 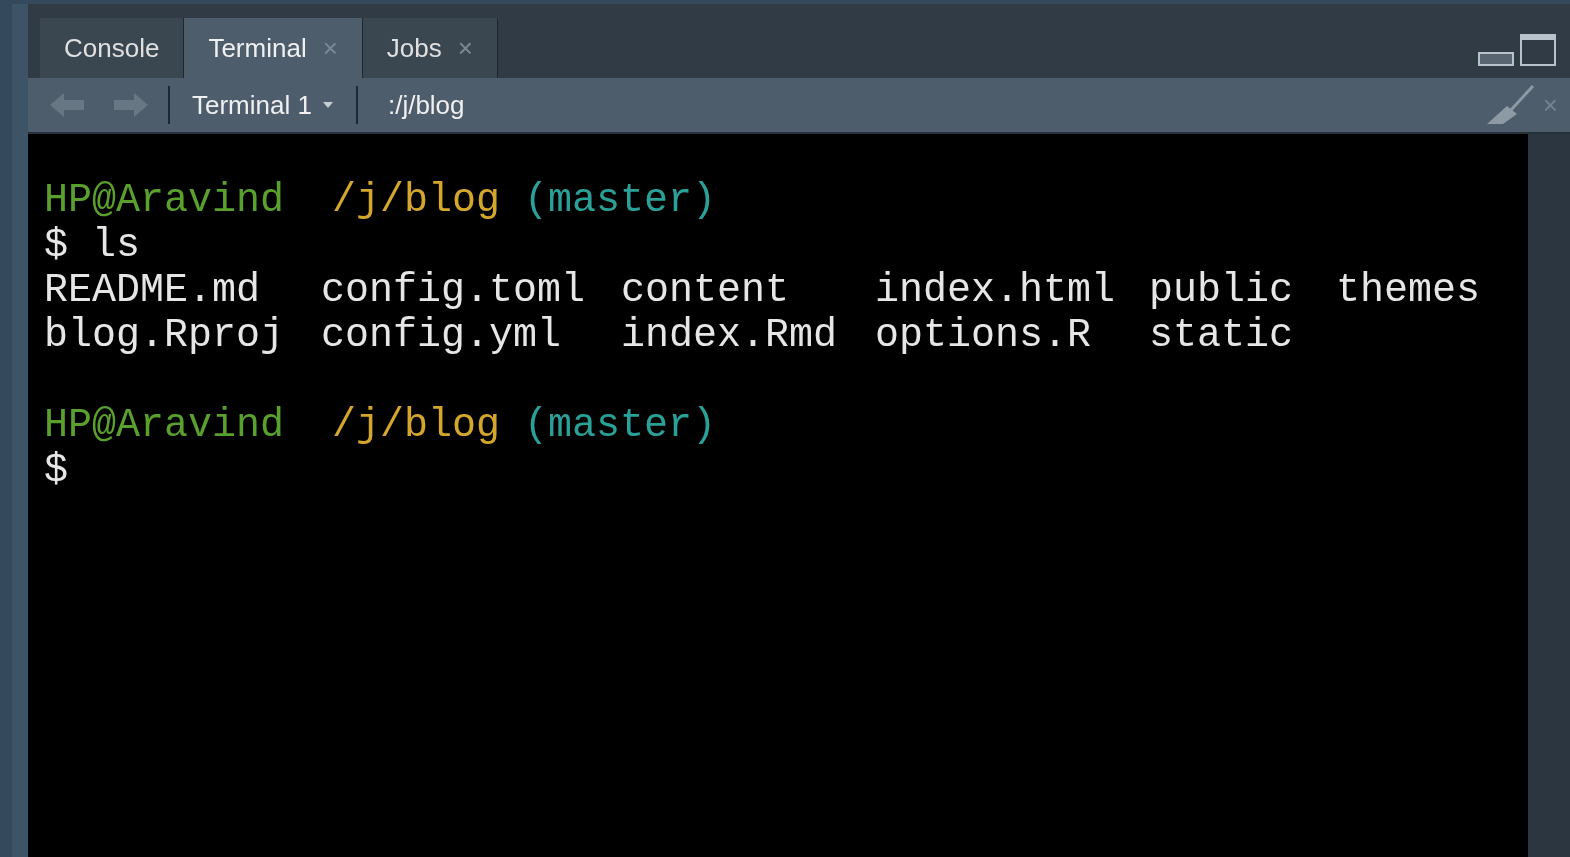 What do you see at coordinates (56, 470) in the screenshot?
I see `command-text: $` at bounding box center [56, 470].